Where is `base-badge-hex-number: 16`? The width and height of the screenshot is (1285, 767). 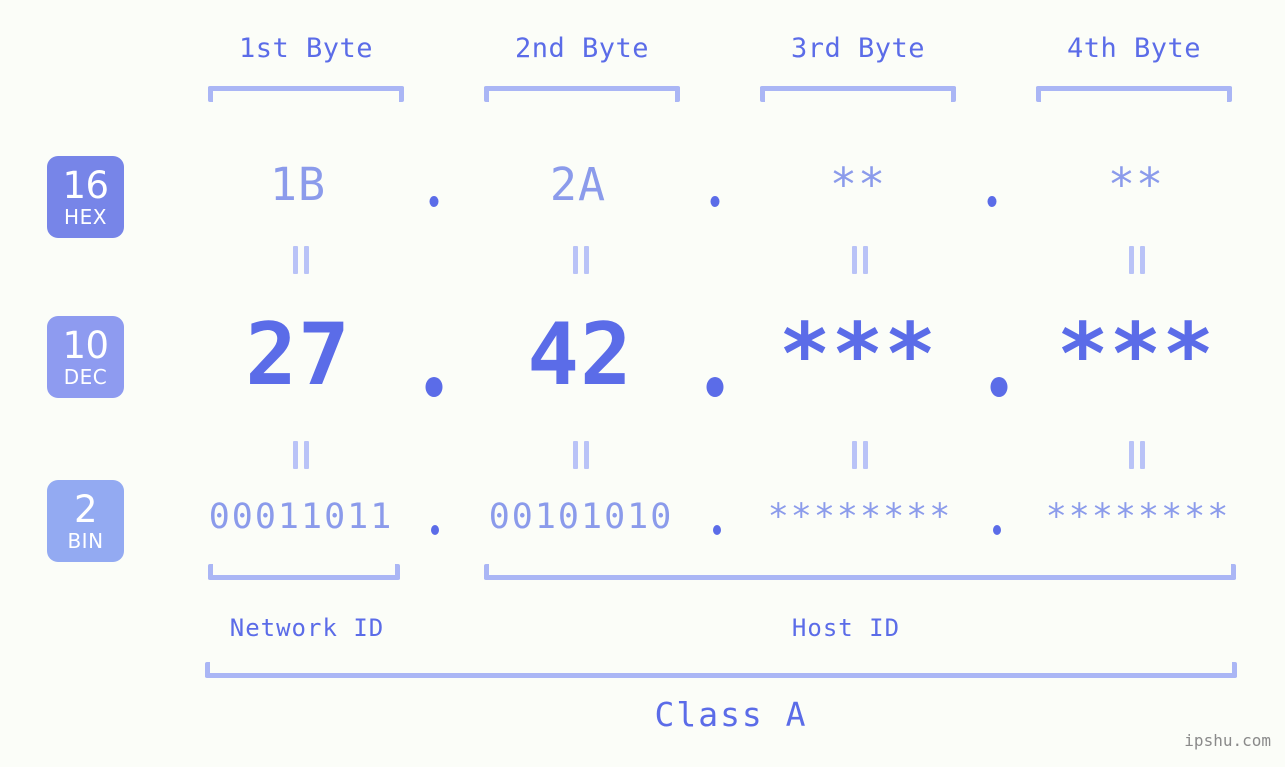 base-badge-hex-number: 16 is located at coordinates (85, 185).